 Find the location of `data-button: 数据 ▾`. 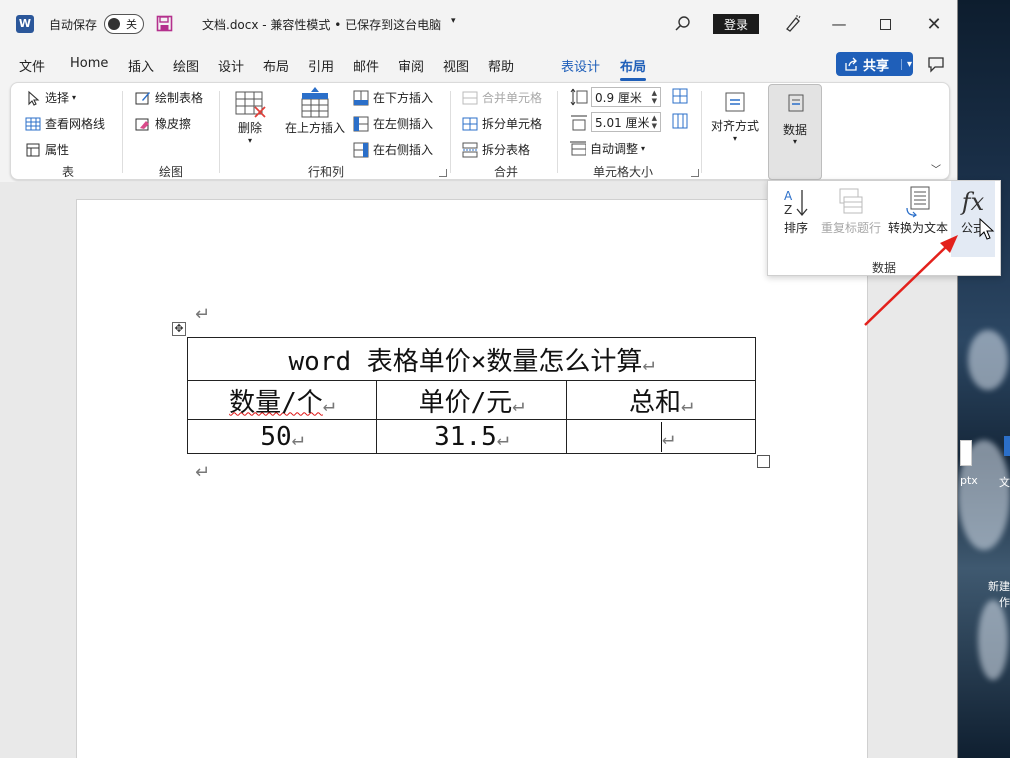

data-button: 数据 ▾ is located at coordinates (795, 132).